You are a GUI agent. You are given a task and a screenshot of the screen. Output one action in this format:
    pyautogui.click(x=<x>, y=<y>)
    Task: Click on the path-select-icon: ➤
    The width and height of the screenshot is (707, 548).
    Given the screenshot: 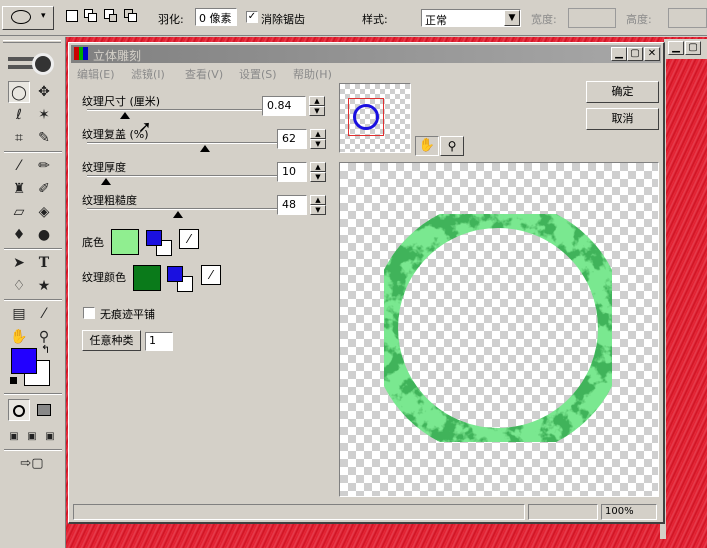 What is the action you would take?
    pyautogui.click(x=19, y=263)
    